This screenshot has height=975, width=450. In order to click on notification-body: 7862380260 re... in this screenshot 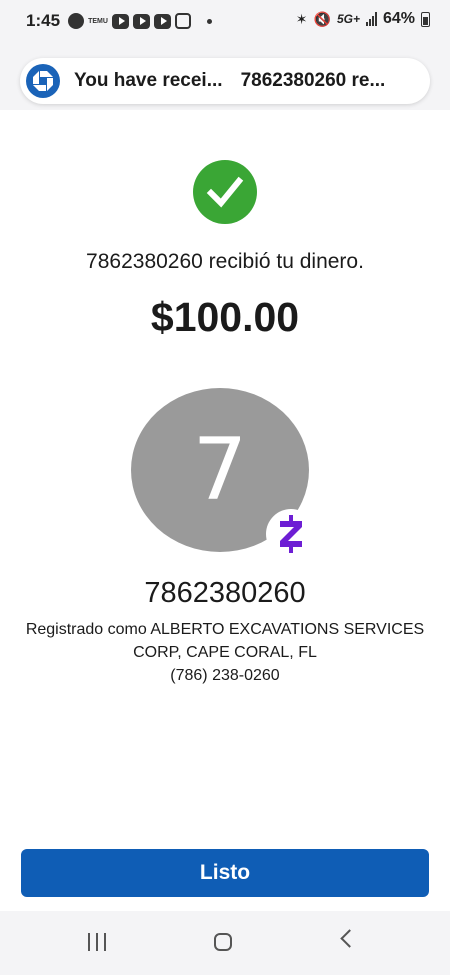, I will do `click(313, 80)`.